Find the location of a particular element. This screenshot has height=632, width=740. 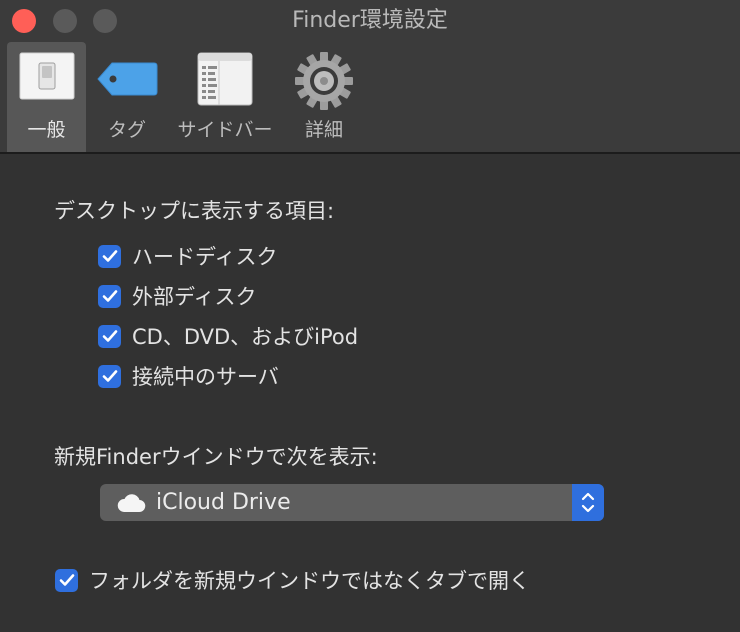

connected-servers-option: 接続中のサーバ is located at coordinates (188, 376).